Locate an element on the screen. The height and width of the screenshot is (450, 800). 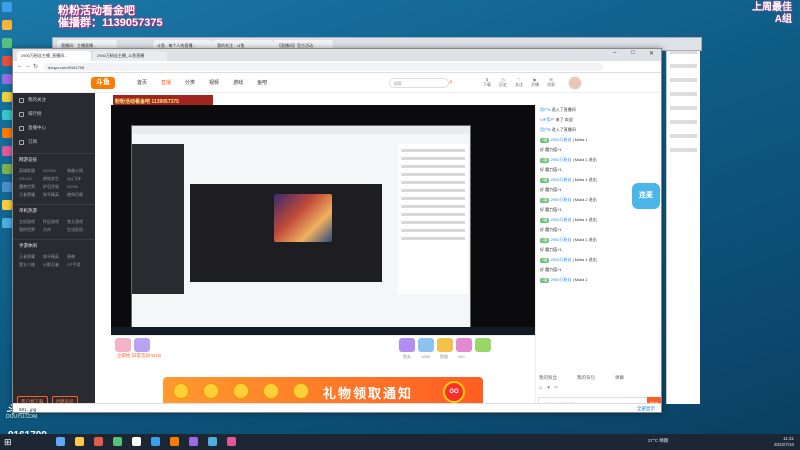
show-all-downloads: 全部显示 is located at coordinates (646, 409).